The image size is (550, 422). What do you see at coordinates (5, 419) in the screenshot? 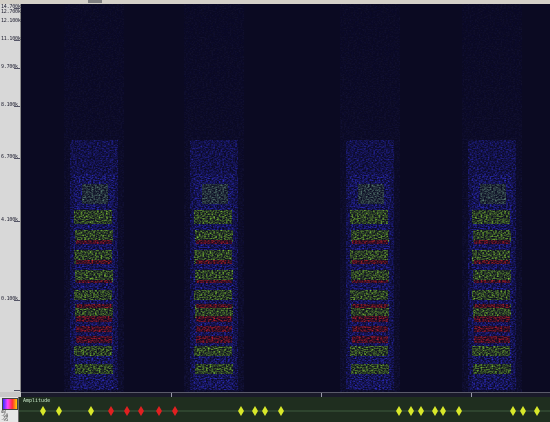
I see `amp-scale-label: -95` at bounding box center [5, 419].